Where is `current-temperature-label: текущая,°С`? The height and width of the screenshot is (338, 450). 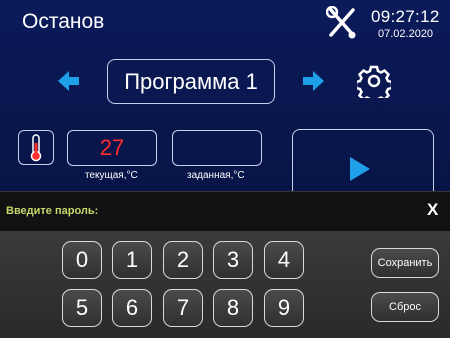 current-temperature-label: текущая,°С is located at coordinates (111, 175).